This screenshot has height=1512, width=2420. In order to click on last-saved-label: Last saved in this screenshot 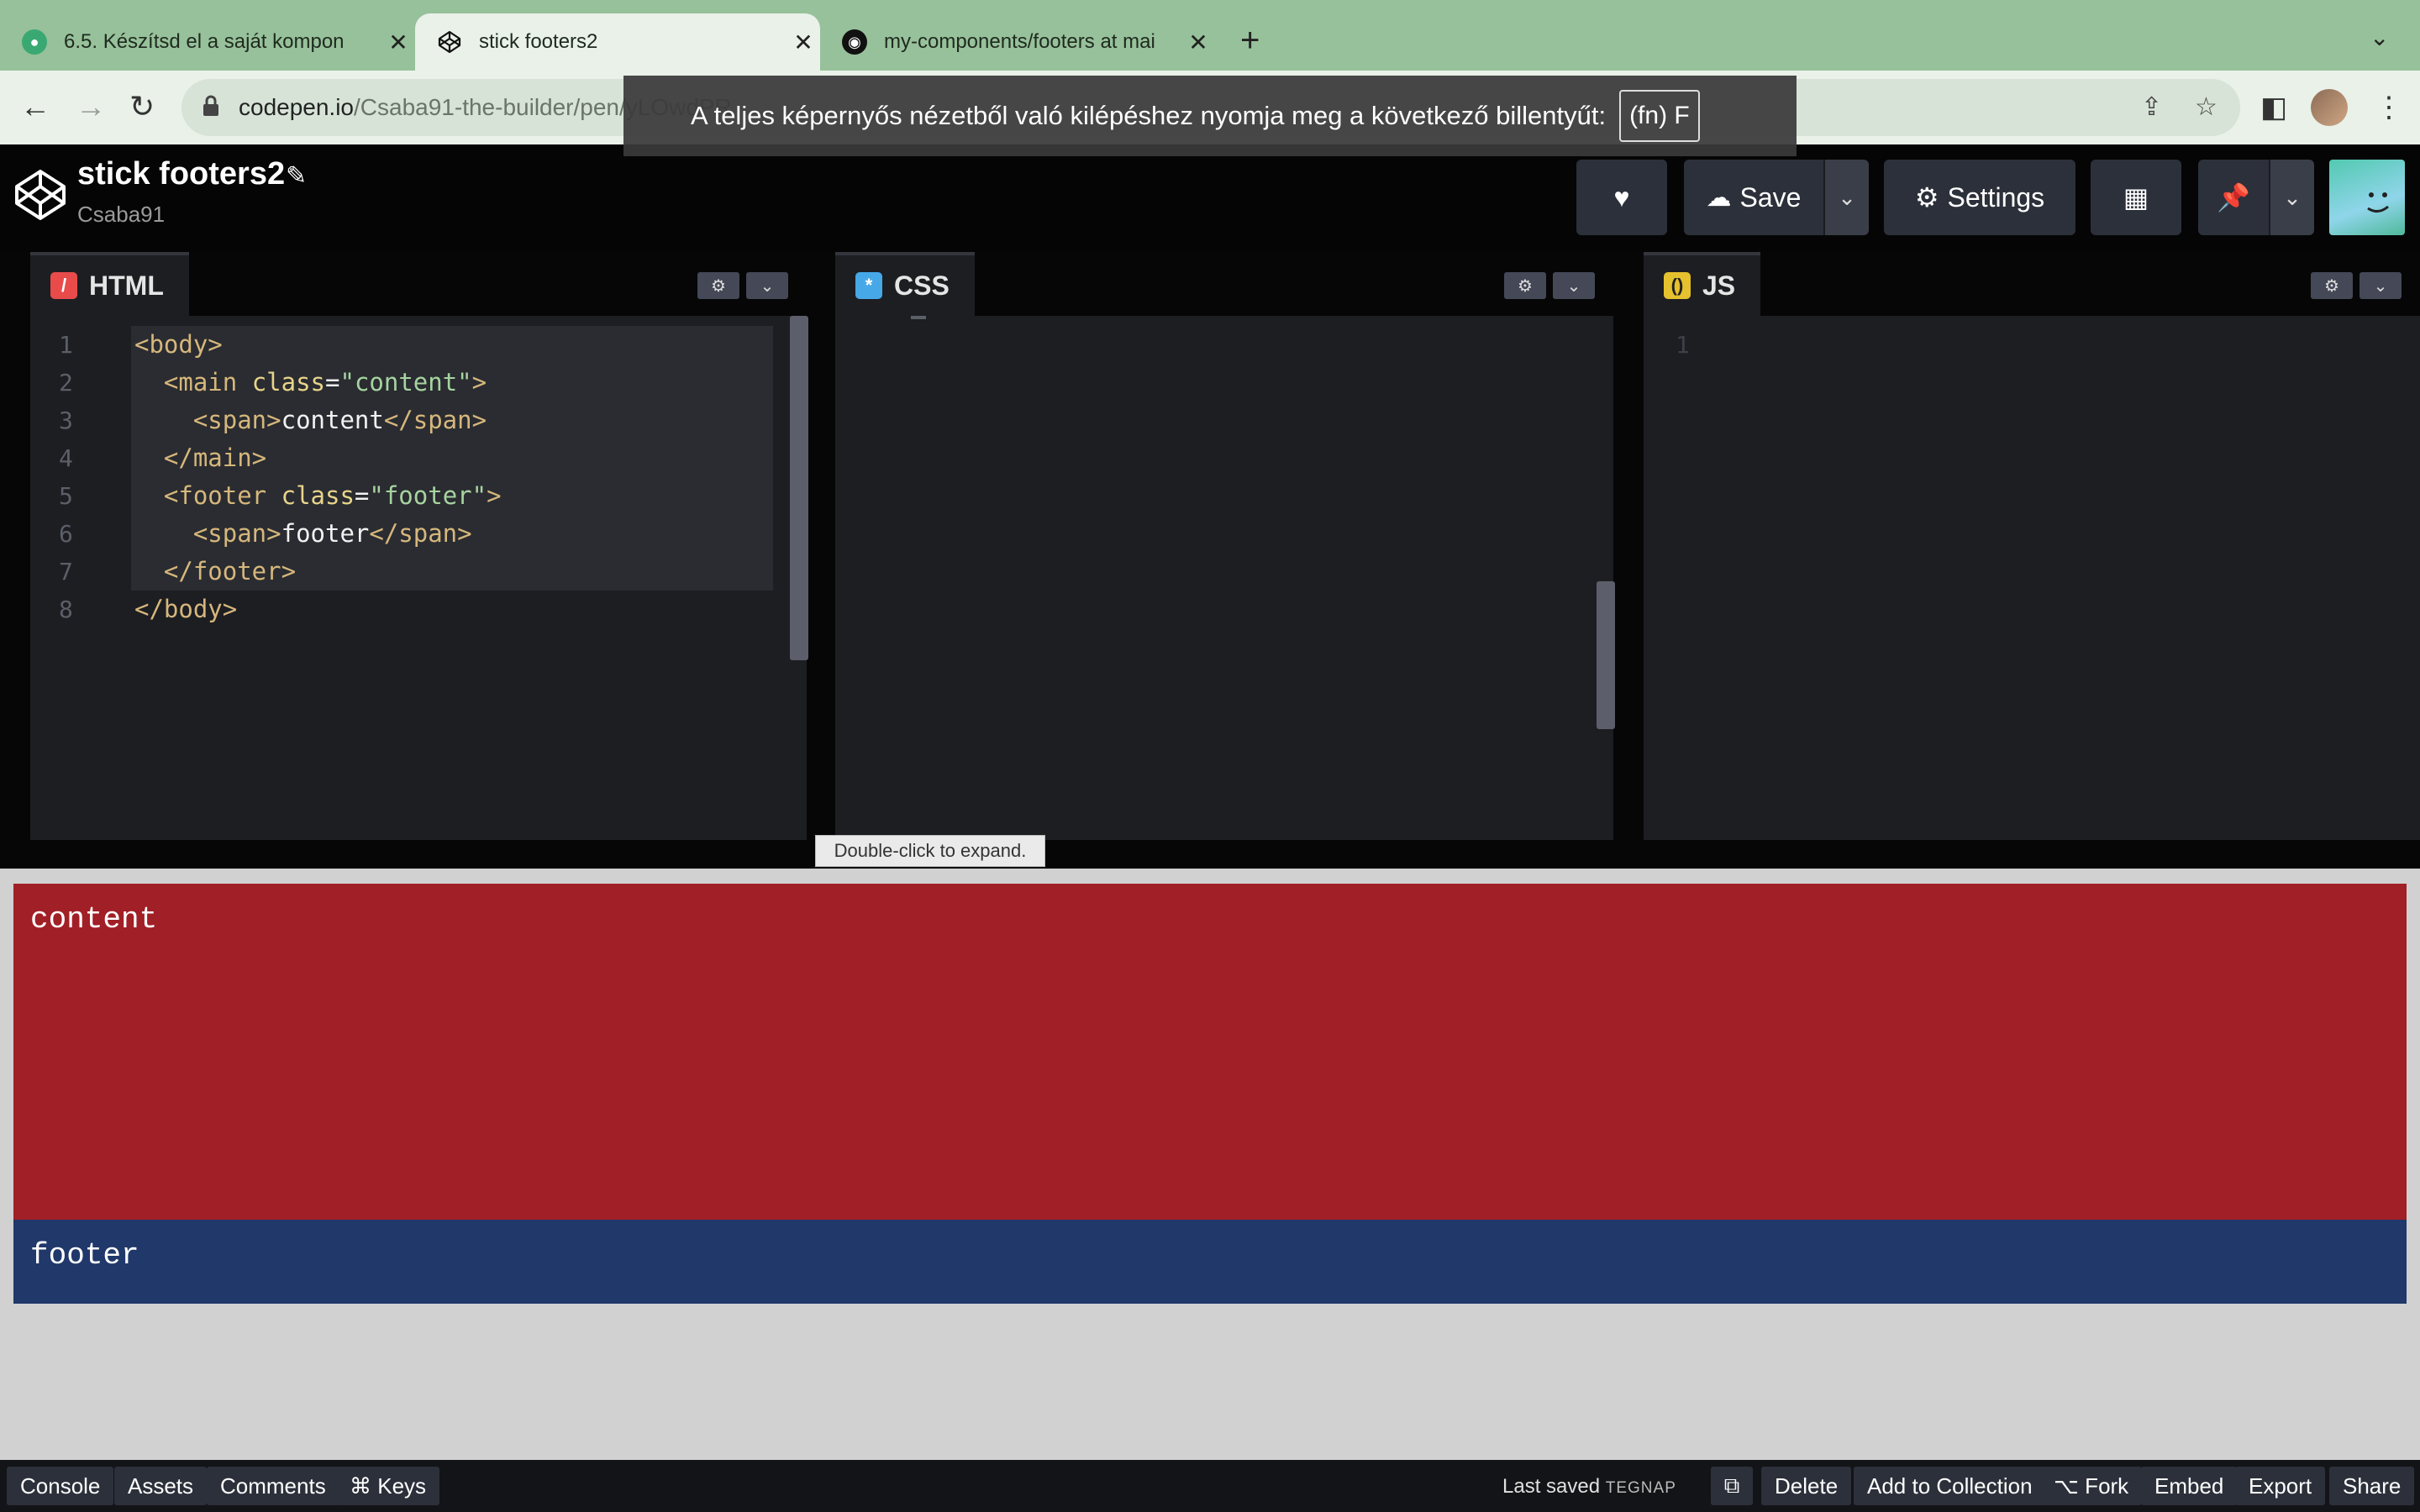, I will do `click(1552, 1486)`.